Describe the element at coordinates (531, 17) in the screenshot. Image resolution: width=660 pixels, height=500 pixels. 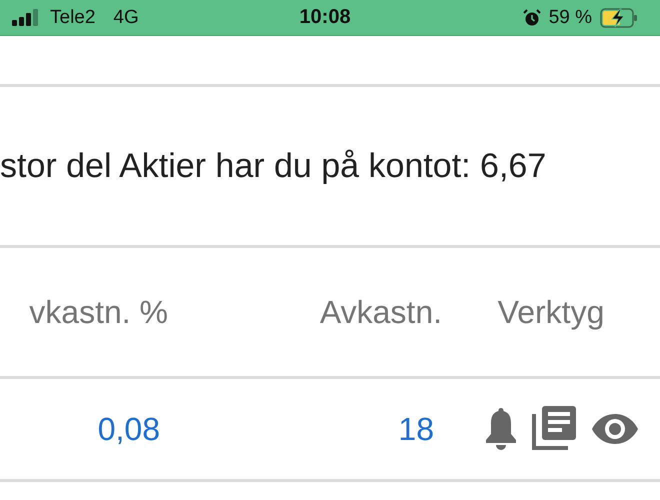
I see `alarm-clock-icon` at that location.